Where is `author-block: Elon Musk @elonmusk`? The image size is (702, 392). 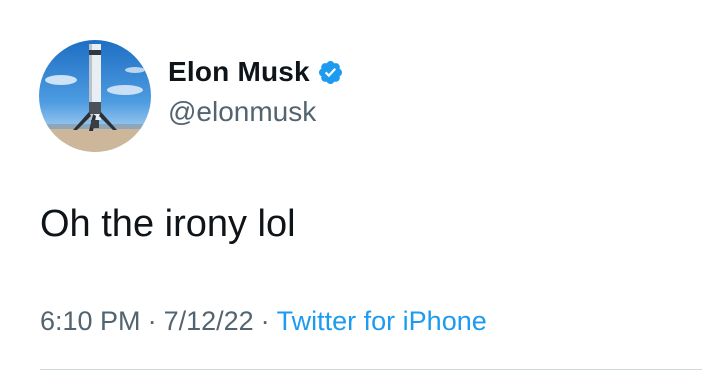
author-block: Elon Musk @elonmusk is located at coordinates (256, 91).